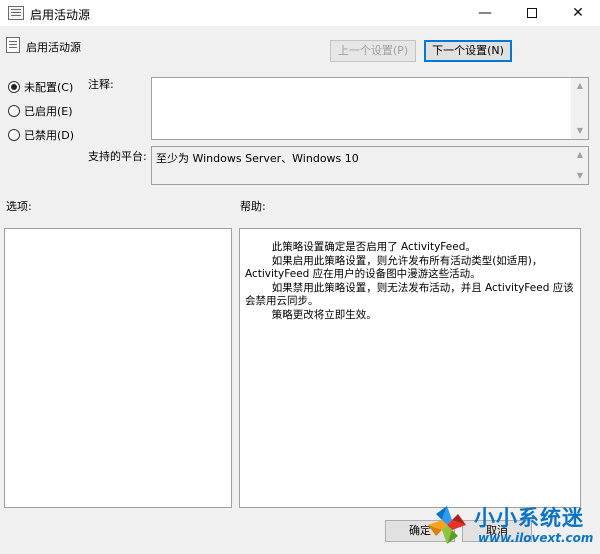 The image size is (600, 554). What do you see at coordinates (48, 111) in the screenshot?
I see `radio-label: 已启用(E)` at bounding box center [48, 111].